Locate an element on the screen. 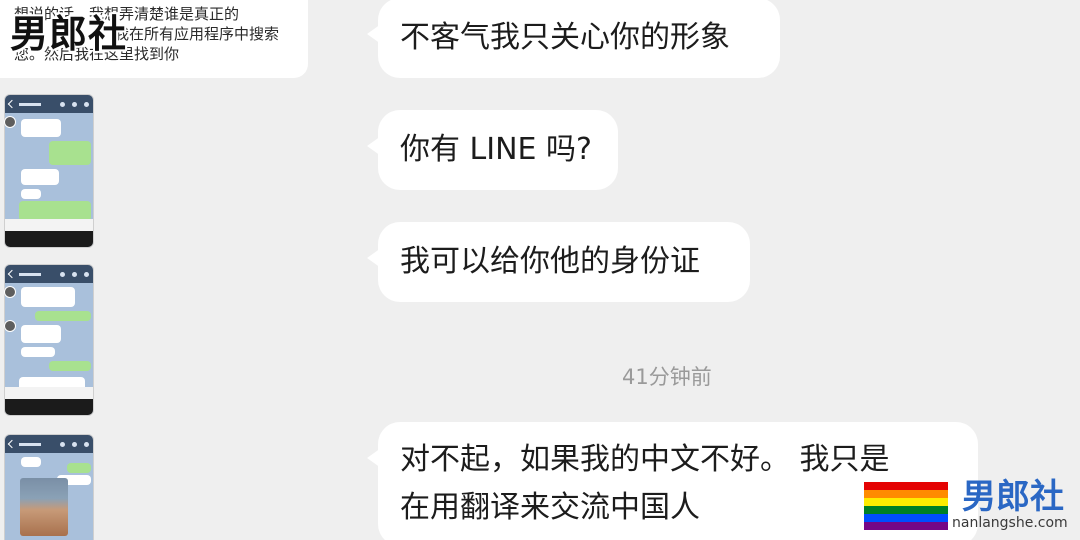  watermark-logo-top-left: 男郎社 is located at coordinates (69, 34).